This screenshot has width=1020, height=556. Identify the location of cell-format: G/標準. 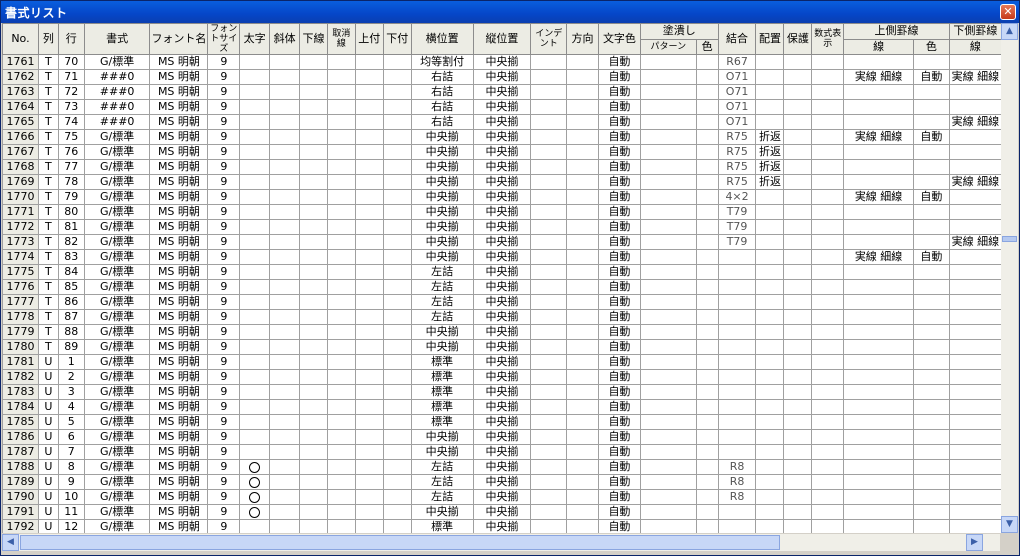
(117, 182).